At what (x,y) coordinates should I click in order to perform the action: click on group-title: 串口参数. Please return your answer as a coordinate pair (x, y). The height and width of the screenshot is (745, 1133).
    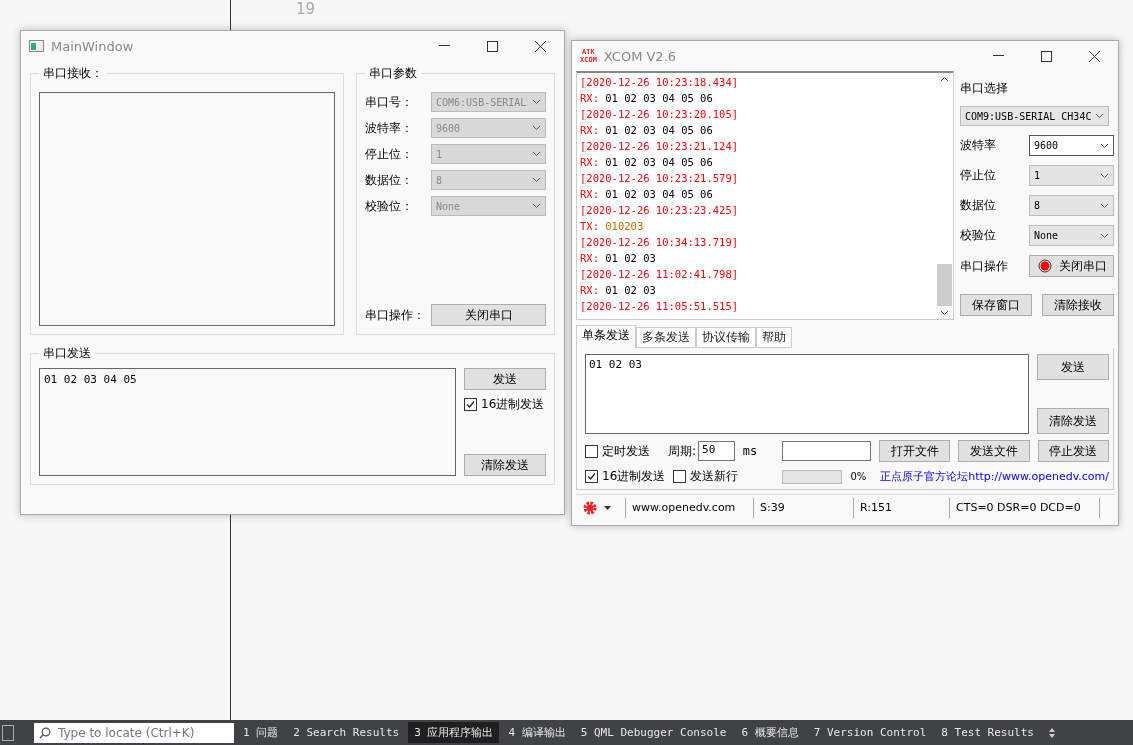
    Looking at the image, I should click on (393, 73).